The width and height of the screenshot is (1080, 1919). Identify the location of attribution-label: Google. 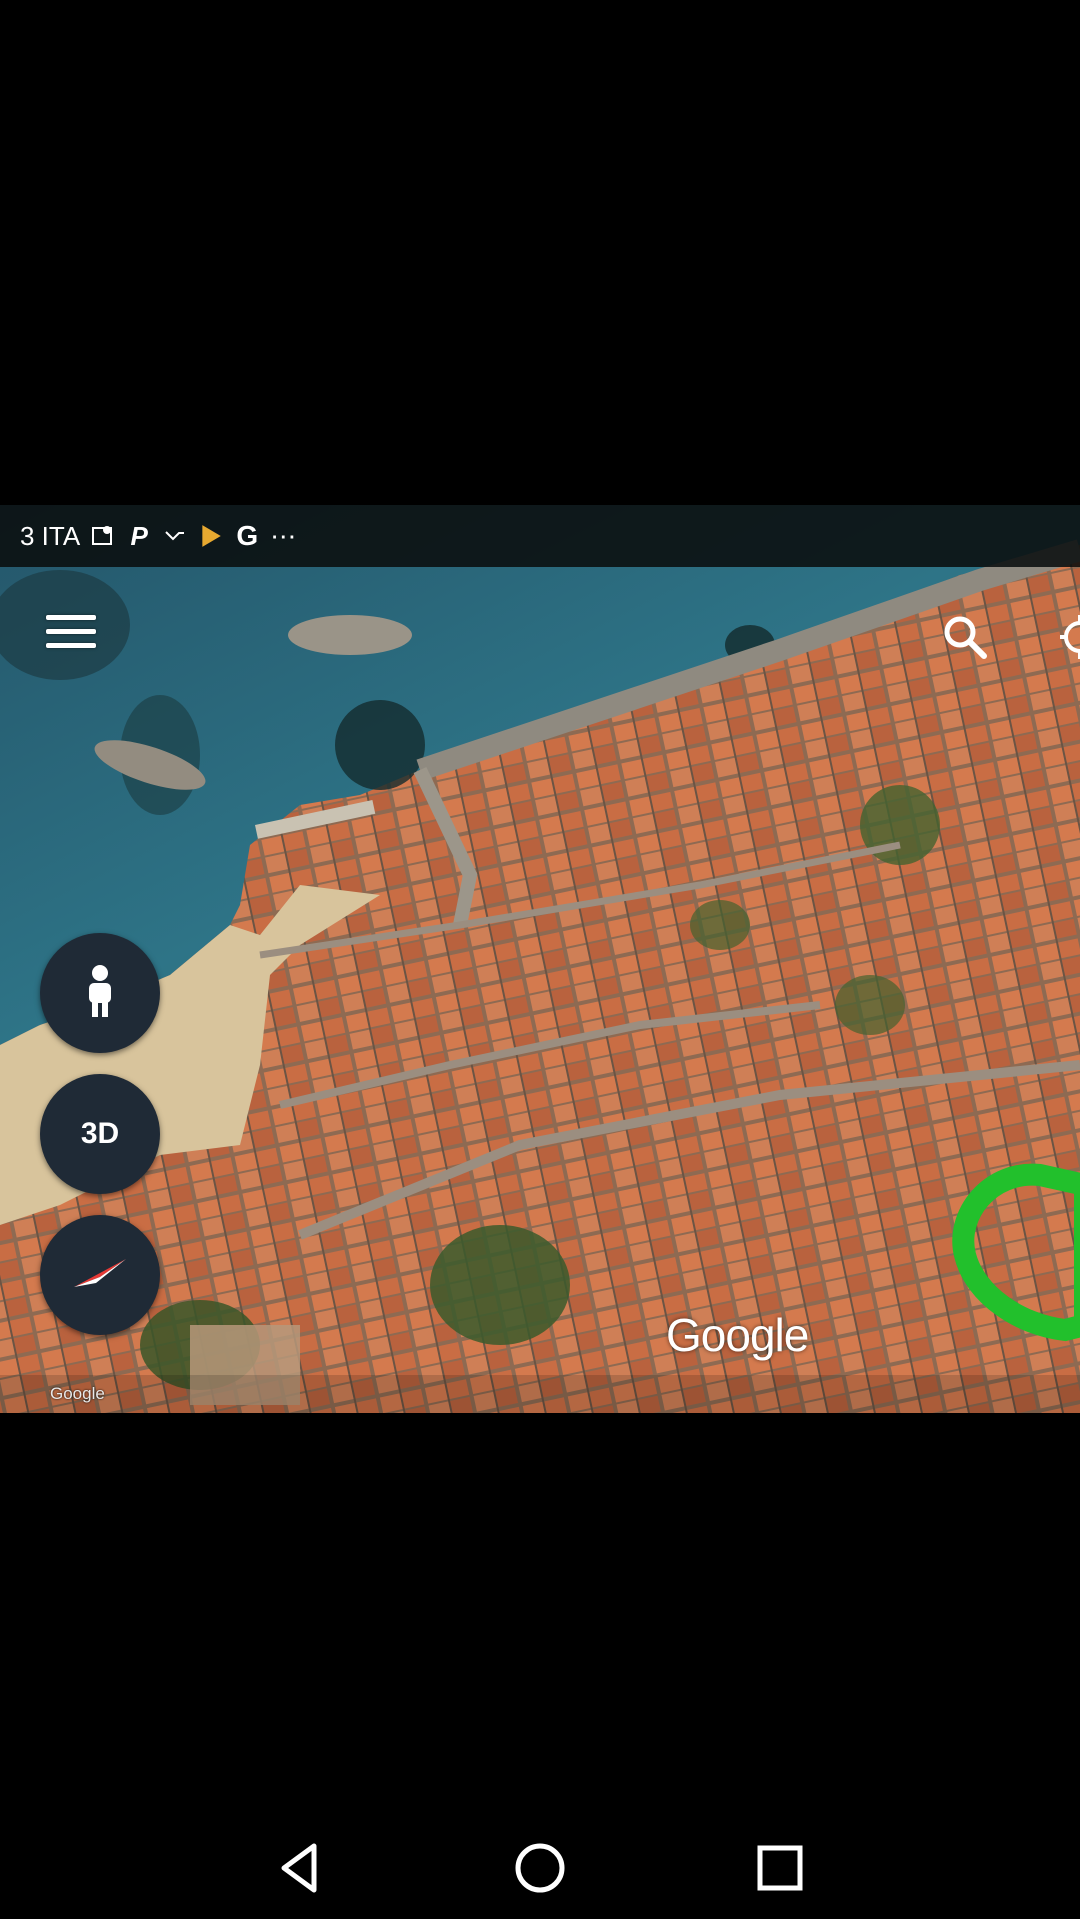
(77, 1393).